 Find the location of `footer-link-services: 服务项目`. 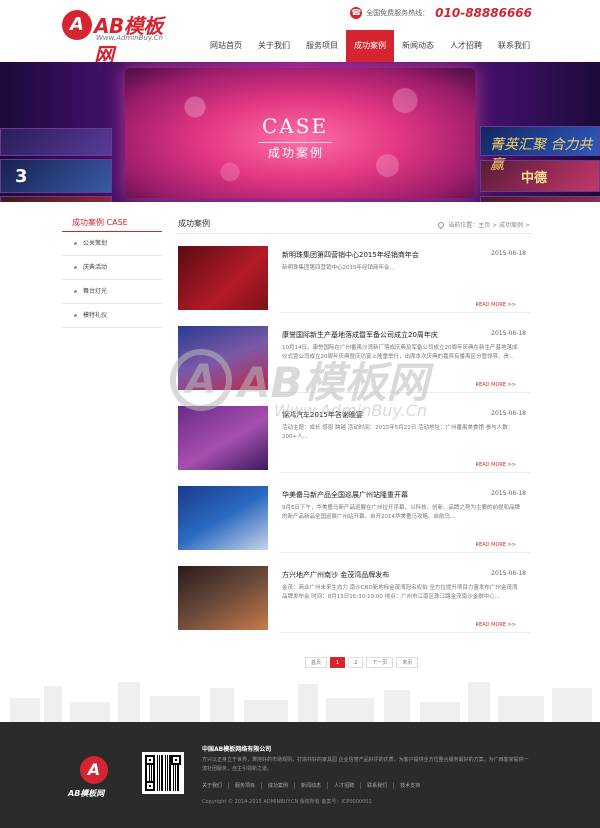

footer-link-services: 服务项目 is located at coordinates (246, 785).